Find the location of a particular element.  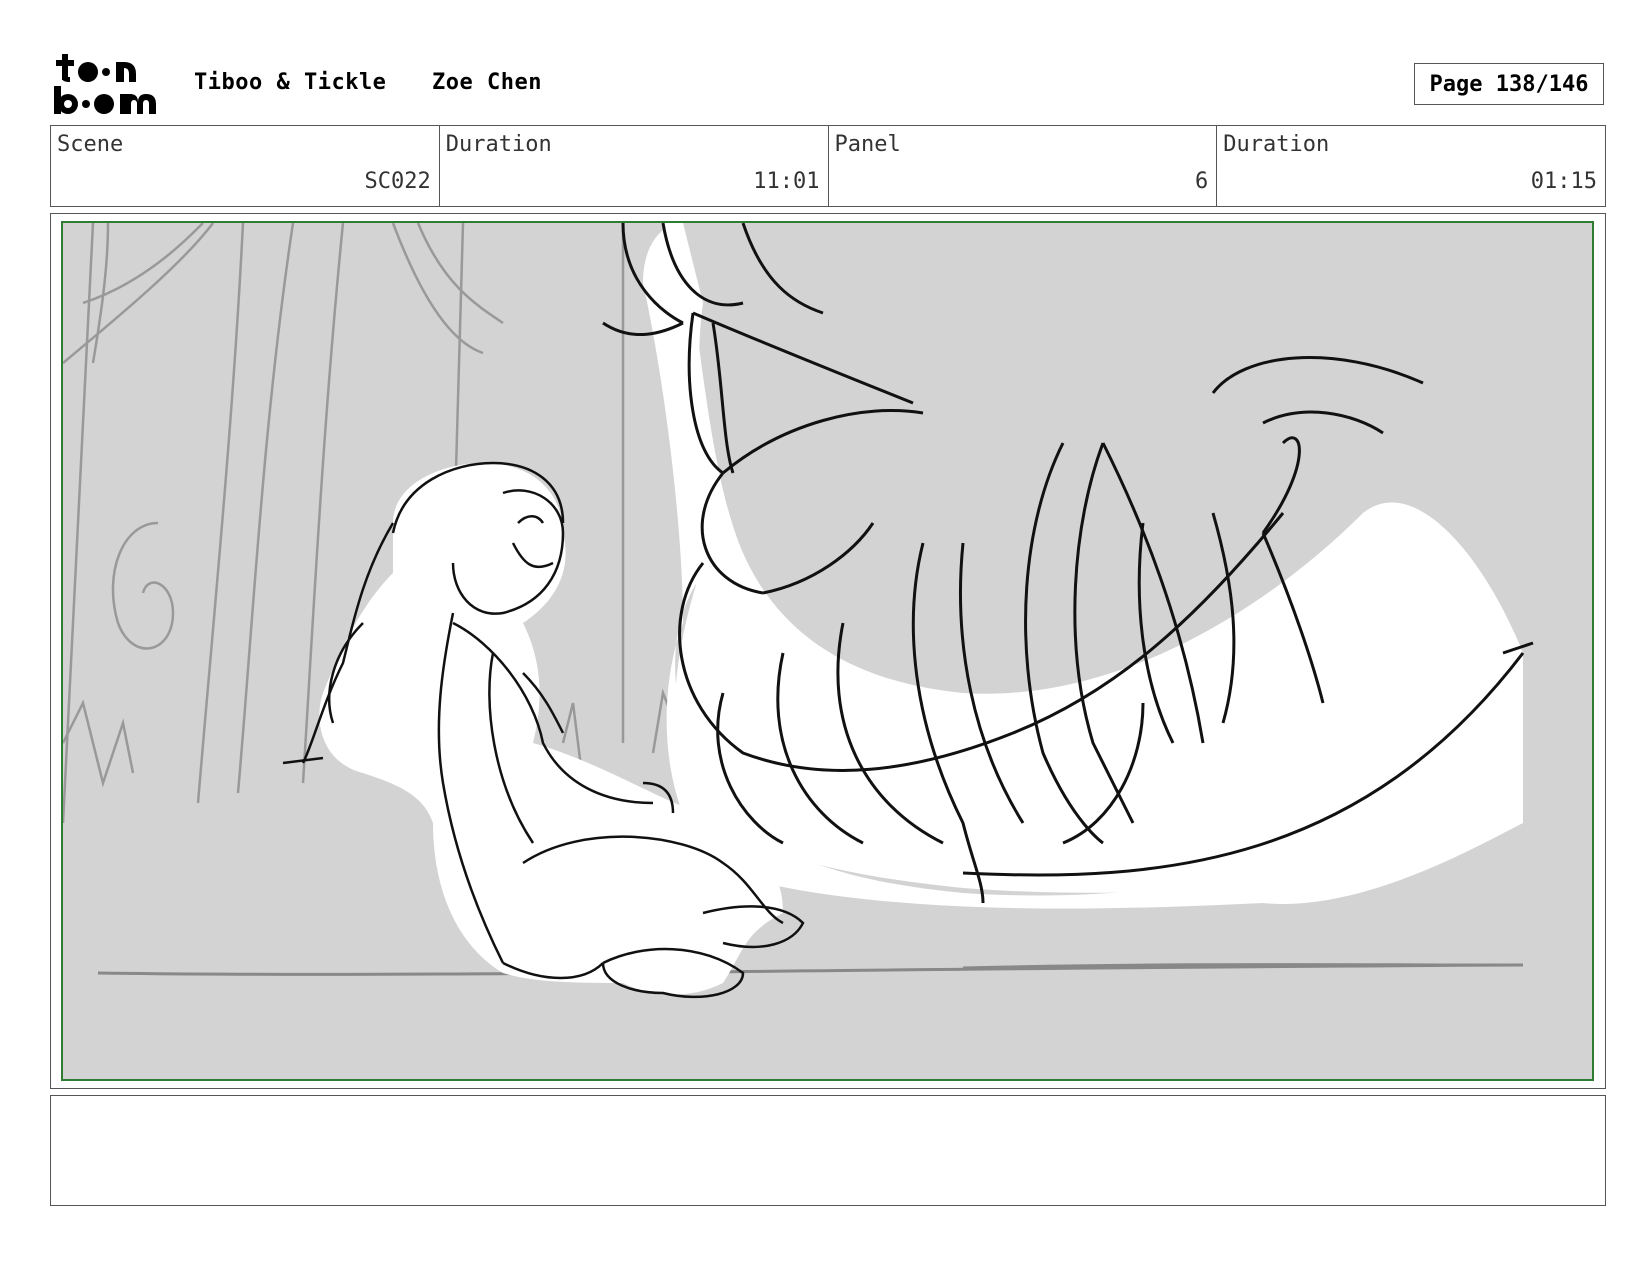

scene-duration-label: Duration is located at coordinates (498, 144).